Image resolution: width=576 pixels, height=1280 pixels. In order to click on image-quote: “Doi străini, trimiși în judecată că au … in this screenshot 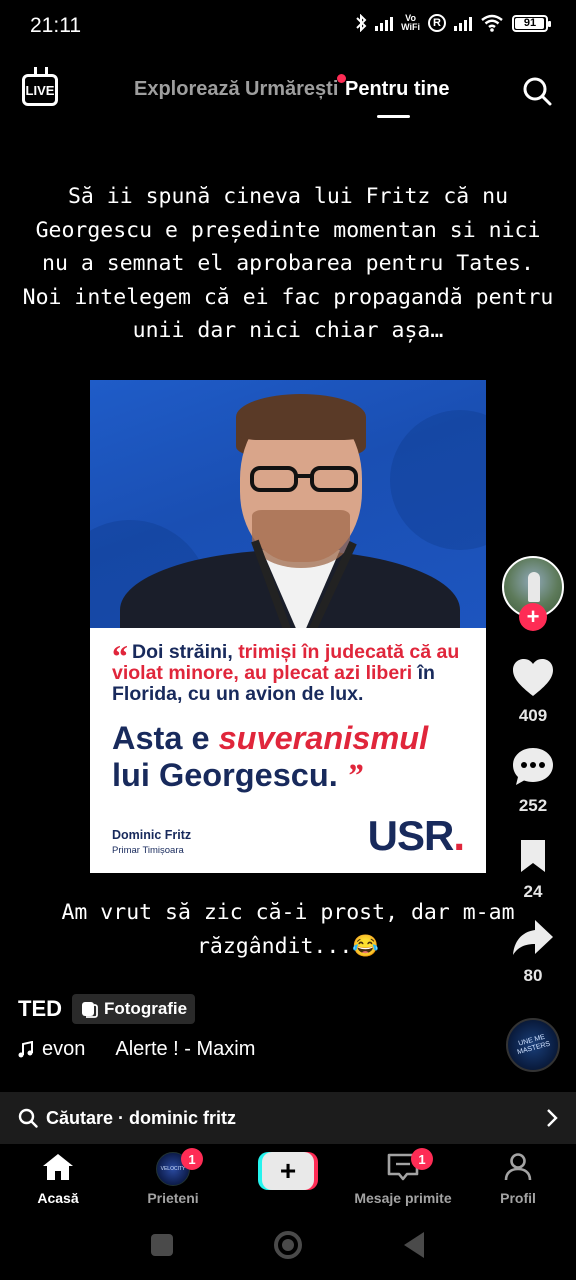, I will do `click(286, 671)`.